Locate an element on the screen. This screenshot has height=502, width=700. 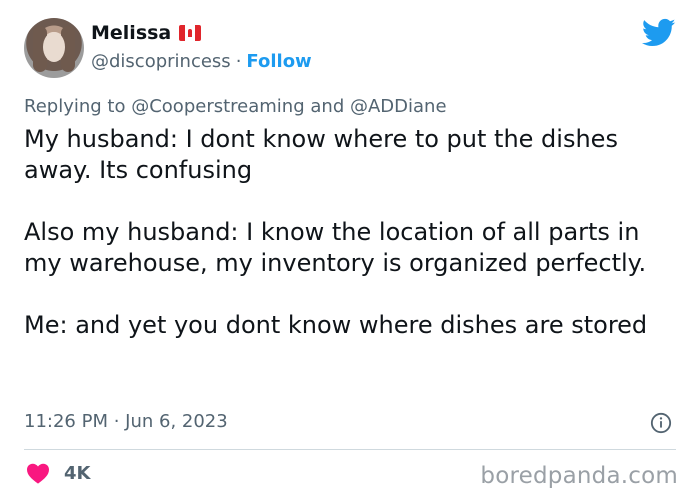
mention-link: @ADDiane is located at coordinates (398, 106).